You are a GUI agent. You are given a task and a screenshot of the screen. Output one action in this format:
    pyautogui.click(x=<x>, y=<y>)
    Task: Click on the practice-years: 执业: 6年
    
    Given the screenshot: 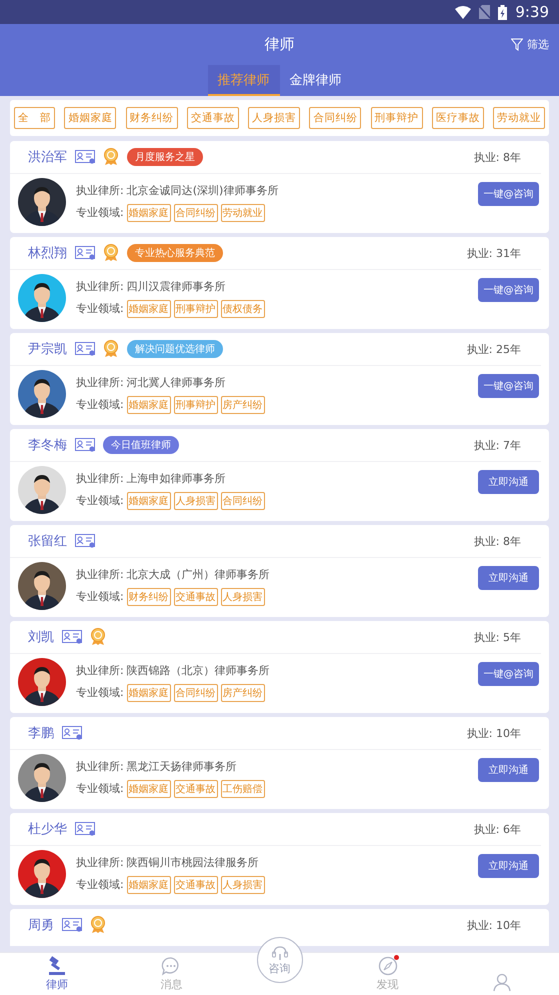 What is the action you would take?
    pyautogui.click(x=497, y=829)
    